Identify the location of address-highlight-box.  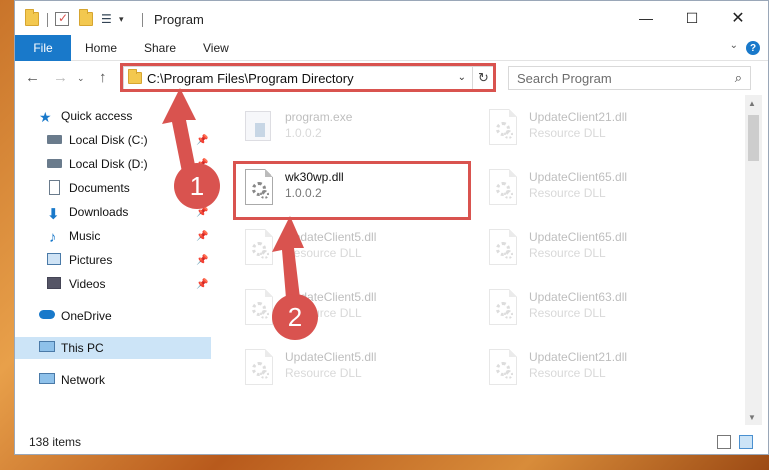
(308, 77).